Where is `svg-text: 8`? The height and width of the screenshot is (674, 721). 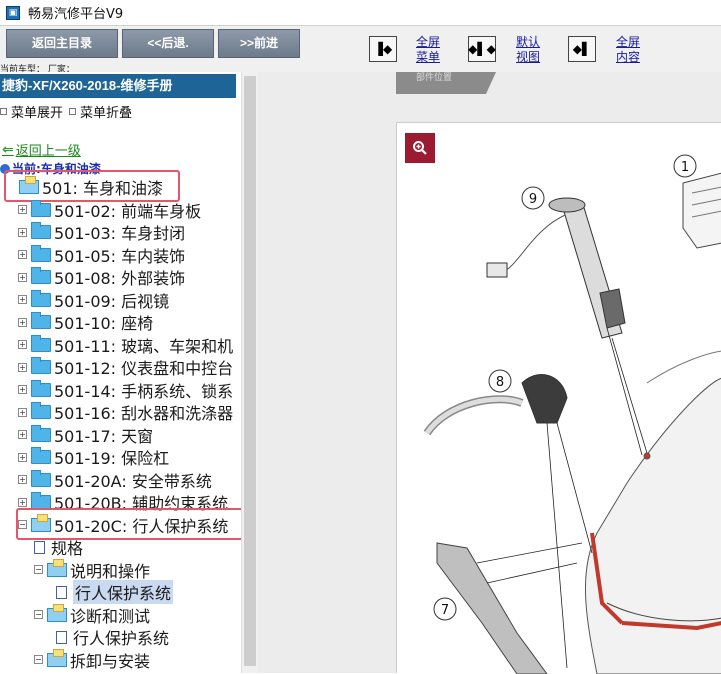
svg-text: 8 is located at coordinates (500, 382).